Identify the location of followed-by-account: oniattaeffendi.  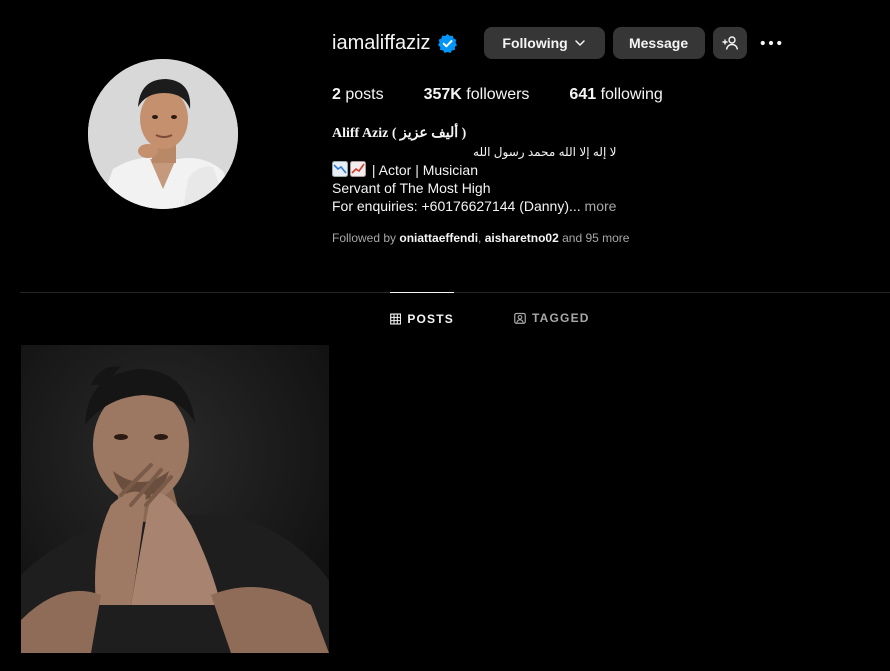
(438, 238).